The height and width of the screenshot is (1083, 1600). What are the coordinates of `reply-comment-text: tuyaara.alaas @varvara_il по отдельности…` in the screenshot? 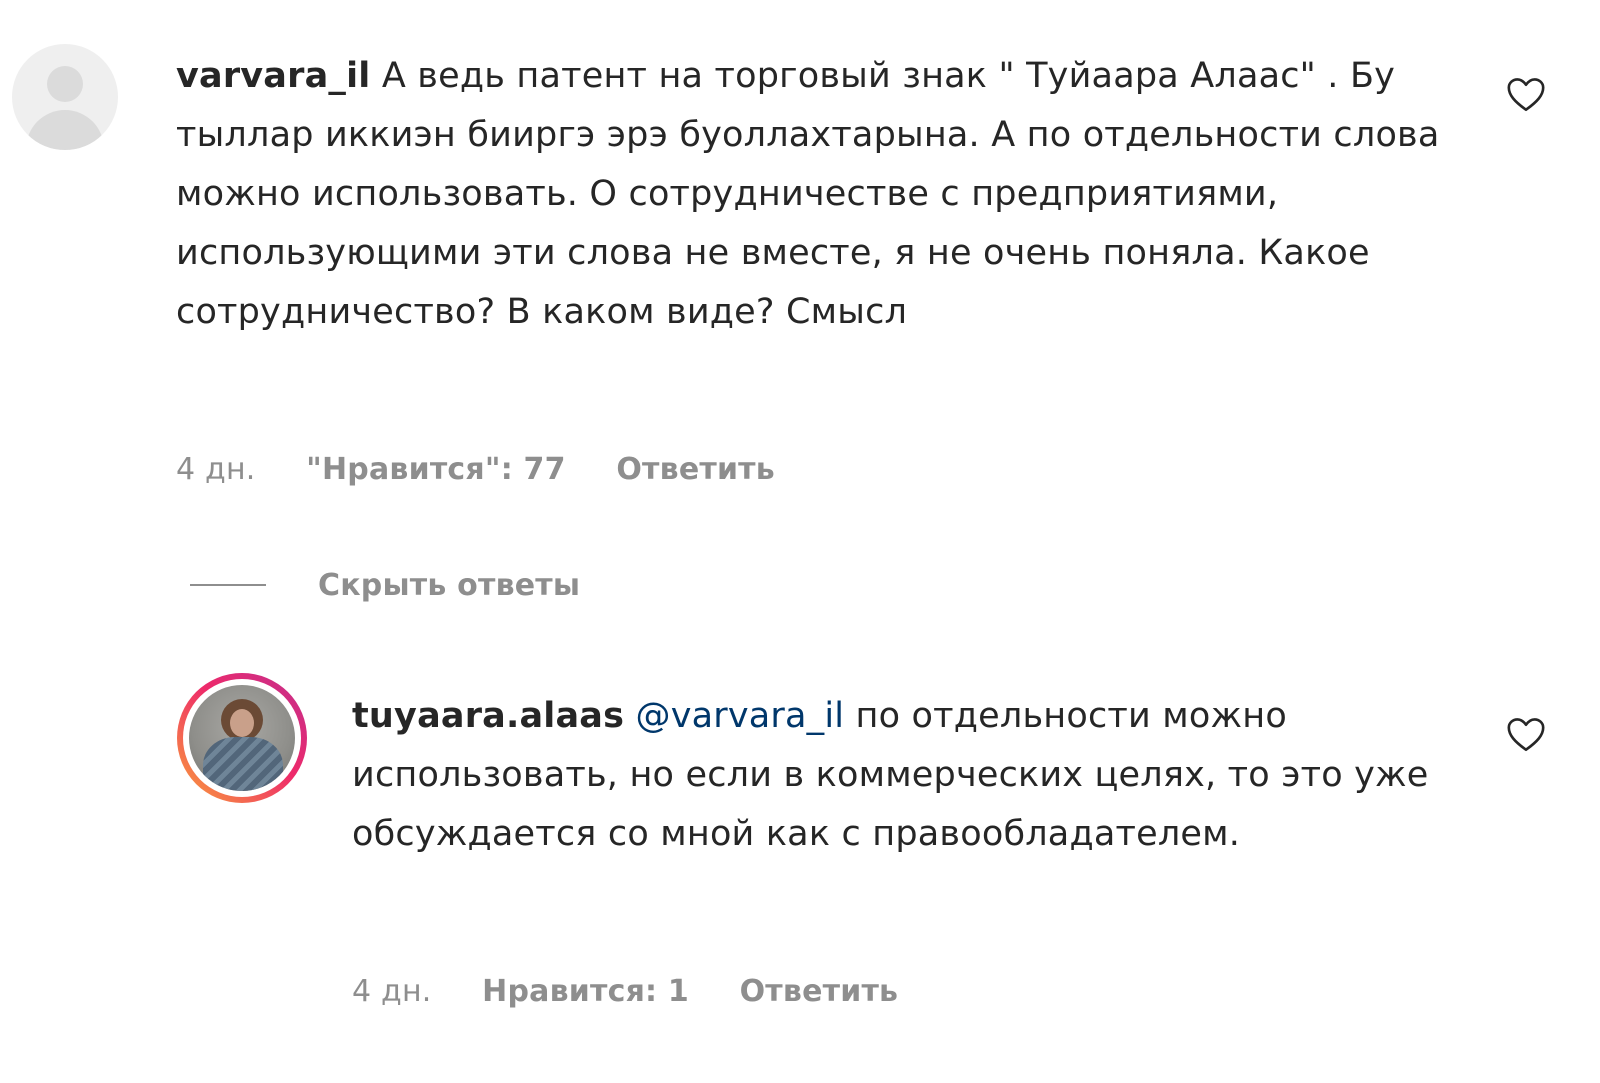 It's located at (892, 775).